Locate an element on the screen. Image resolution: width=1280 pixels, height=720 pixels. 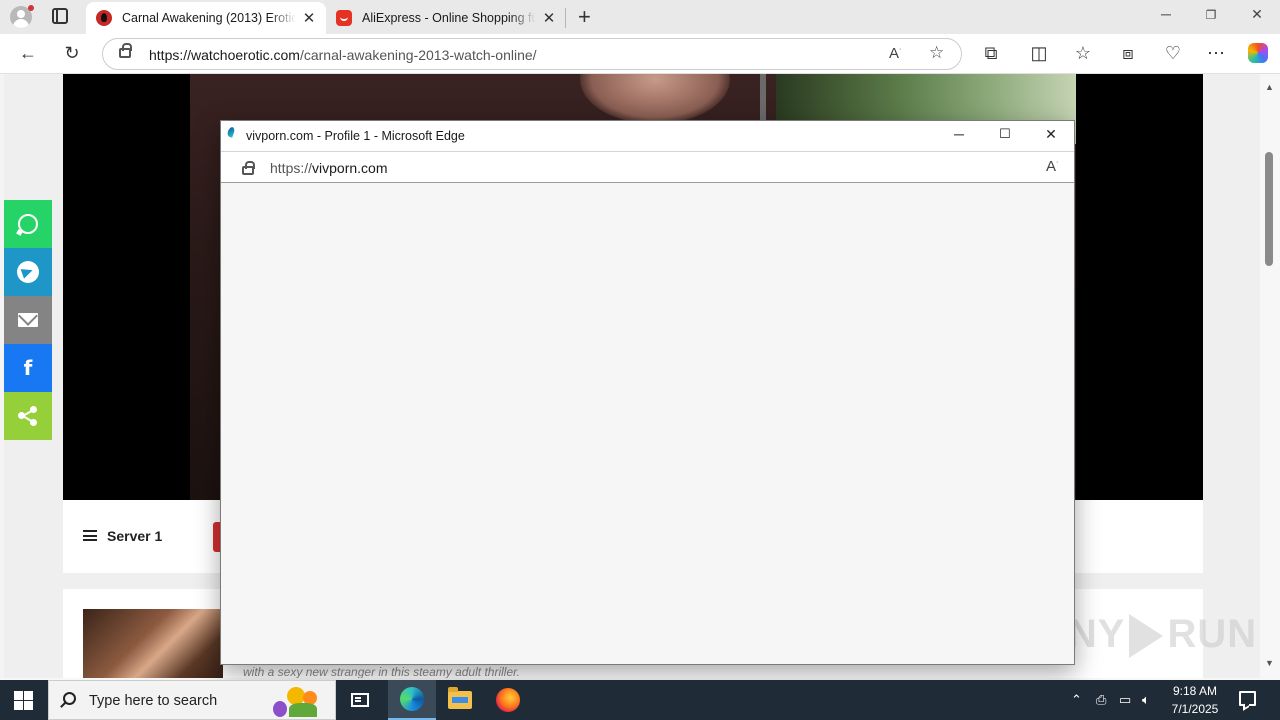
volume-icon: 🔈︎ is located at coordinates (1146, 700).